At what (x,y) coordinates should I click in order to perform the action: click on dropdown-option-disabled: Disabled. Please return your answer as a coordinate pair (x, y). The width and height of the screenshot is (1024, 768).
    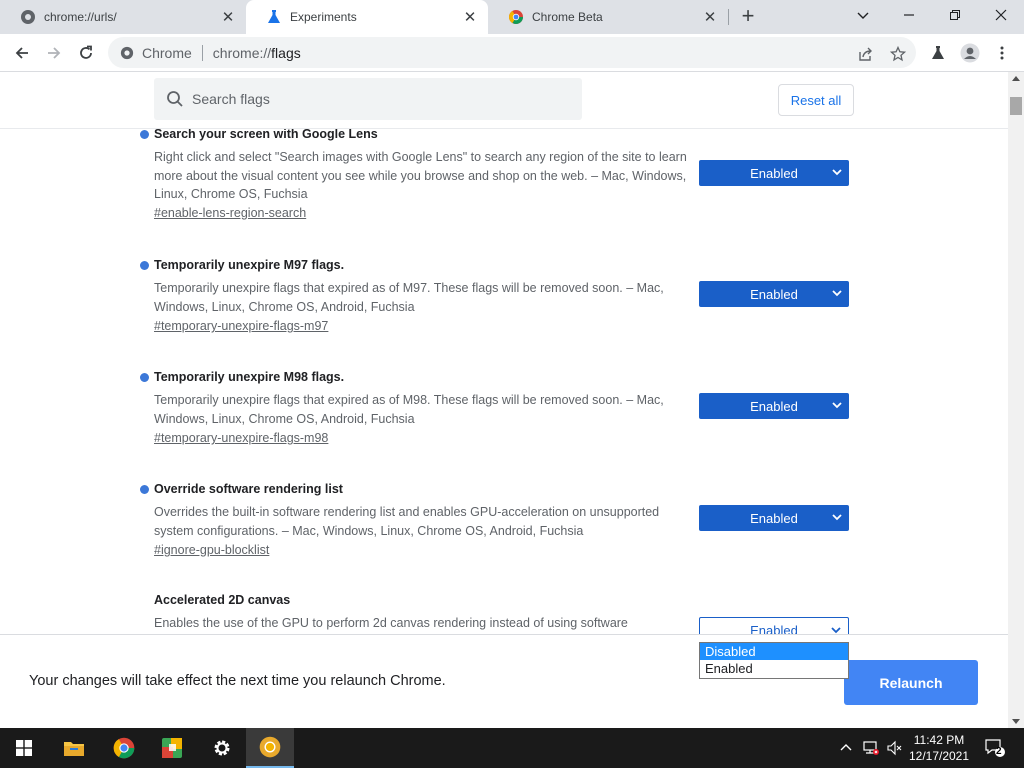
    Looking at the image, I should click on (774, 651).